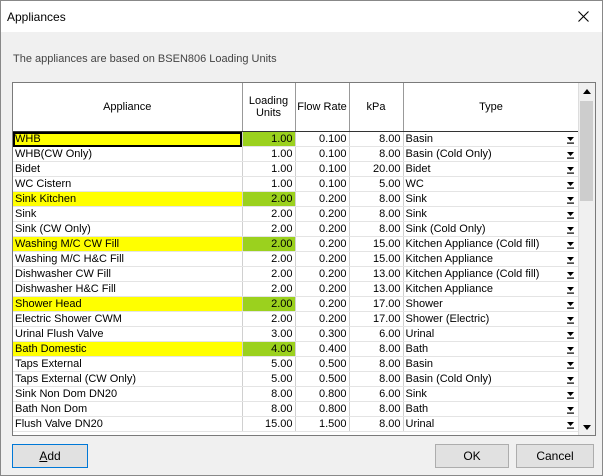 The image size is (603, 476). What do you see at coordinates (322, 349) in the screenshot?
I see `flow-rate-cell: 0.400` at bounding box center [322, 349].